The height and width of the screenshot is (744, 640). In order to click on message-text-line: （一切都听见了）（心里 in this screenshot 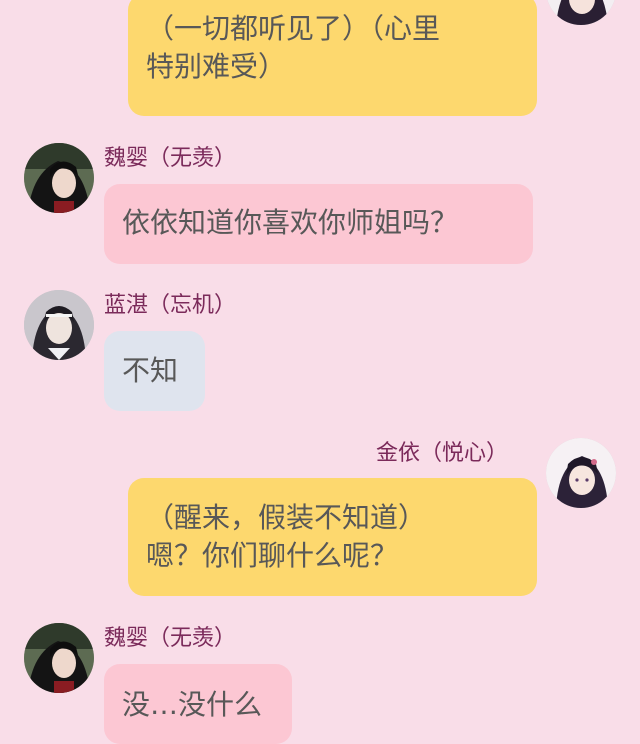, I will do `click(293, 28)`.